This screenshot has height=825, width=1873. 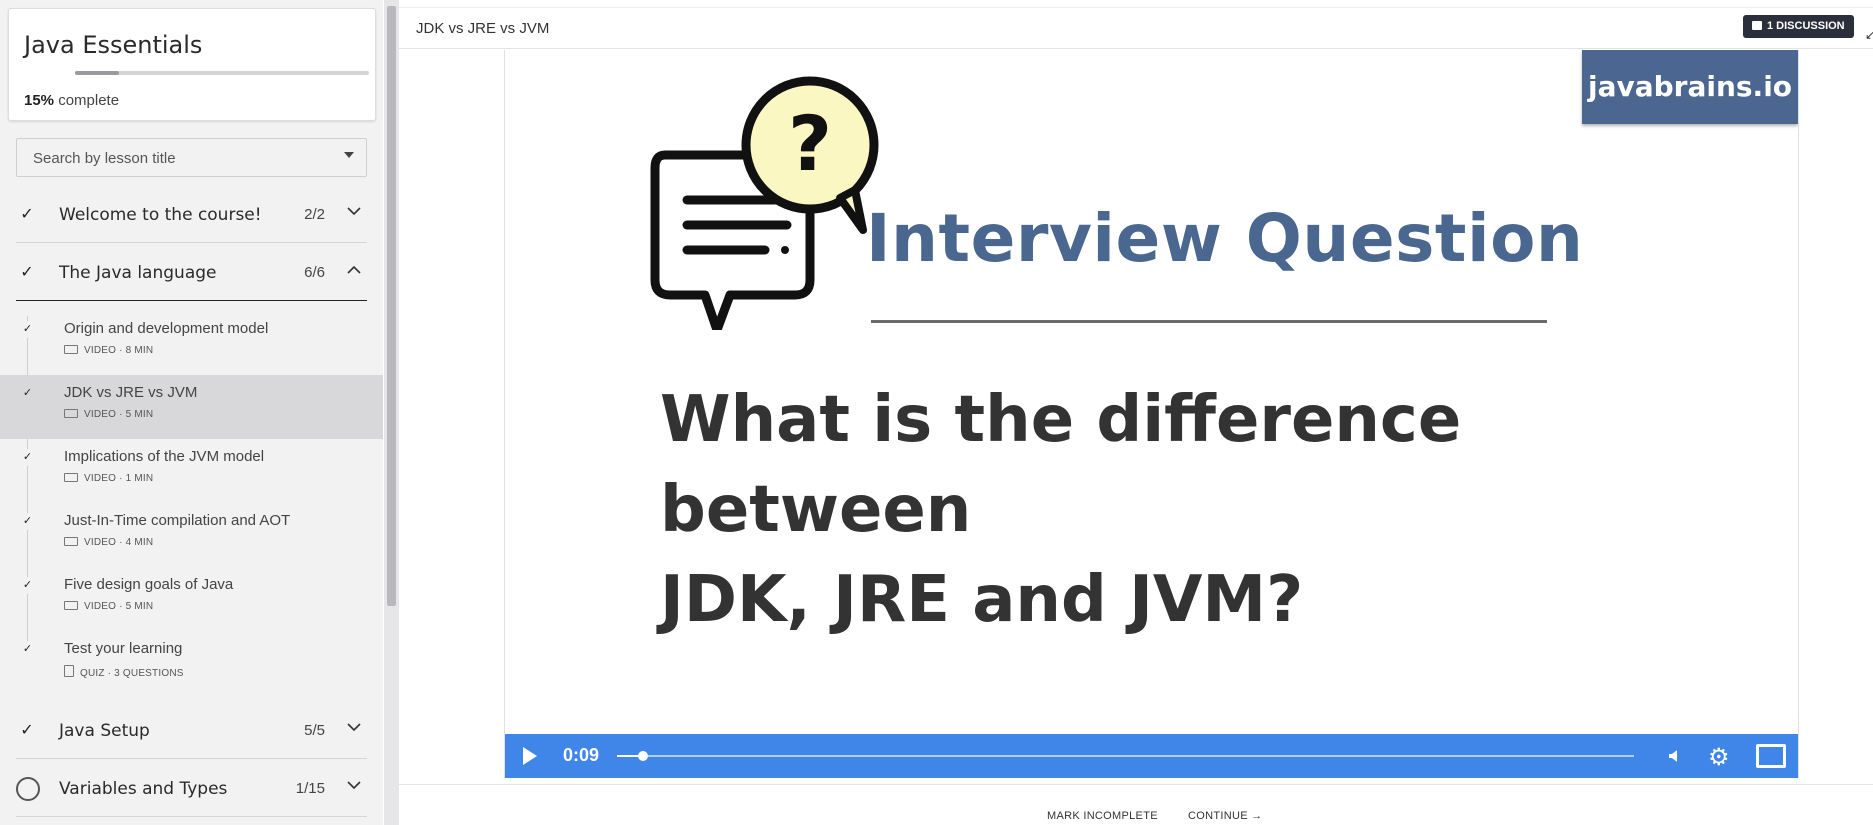 What do you see at coordinates (982, 600) in the screenshot?
I see `slide-question-line2: JDK, JRE and JVM?` at bounding box center [982, 600].